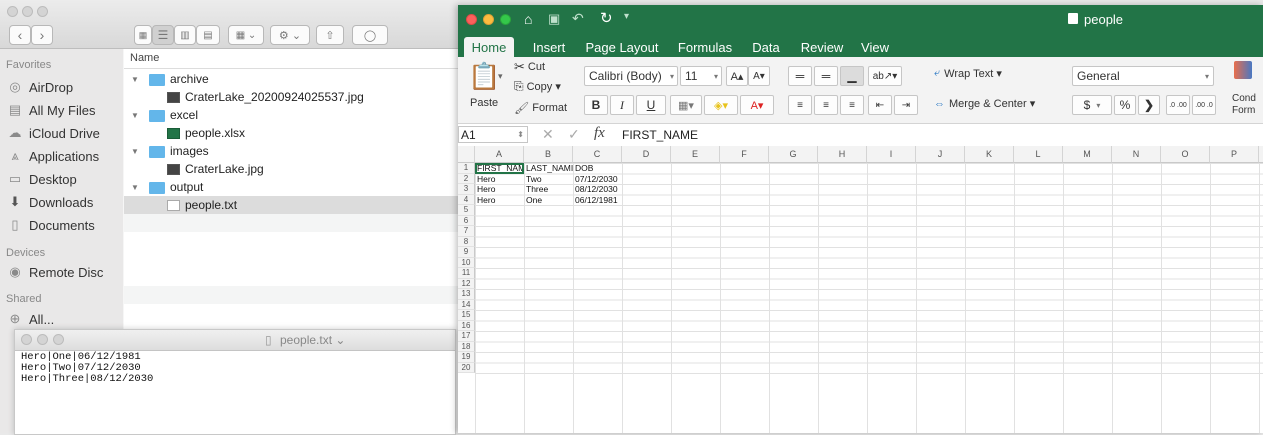 This screenshot has height=435, width=1263. I want to click on window-title: people.txt ⌄, so click(312, 340).